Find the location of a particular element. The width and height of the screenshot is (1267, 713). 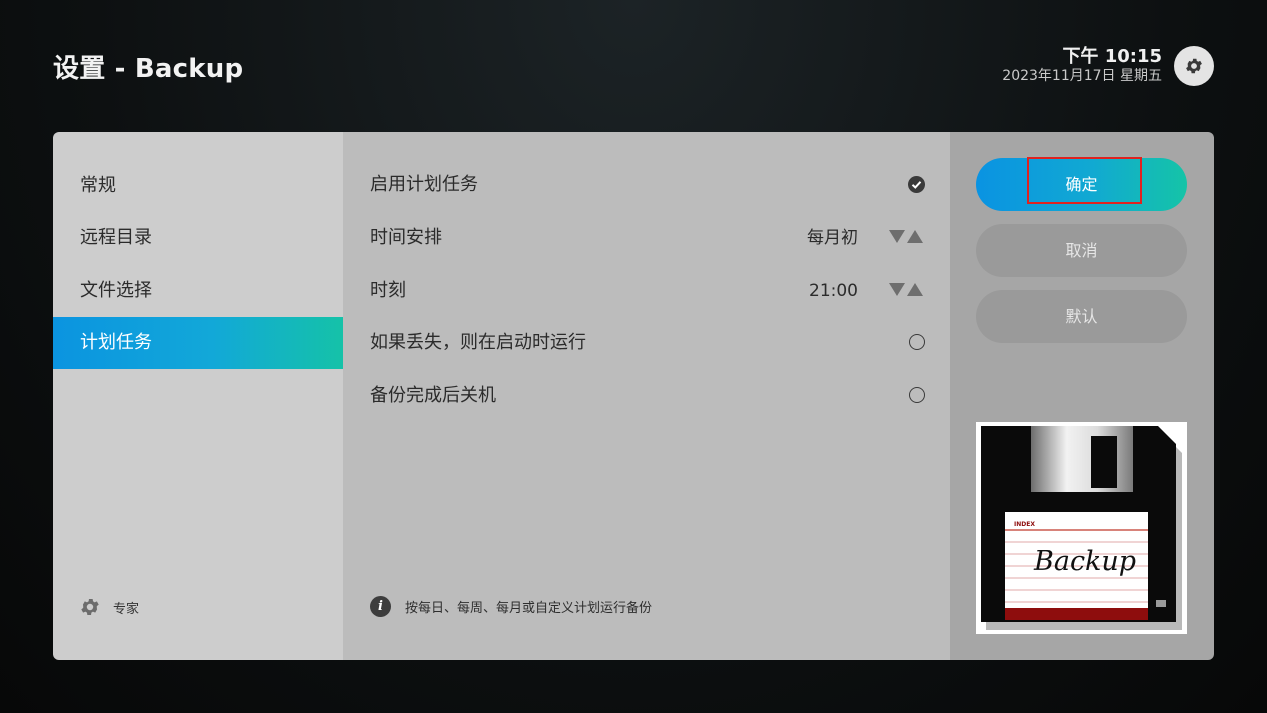

option-label: 启用计划任务 is located at coordinates (424, 184).